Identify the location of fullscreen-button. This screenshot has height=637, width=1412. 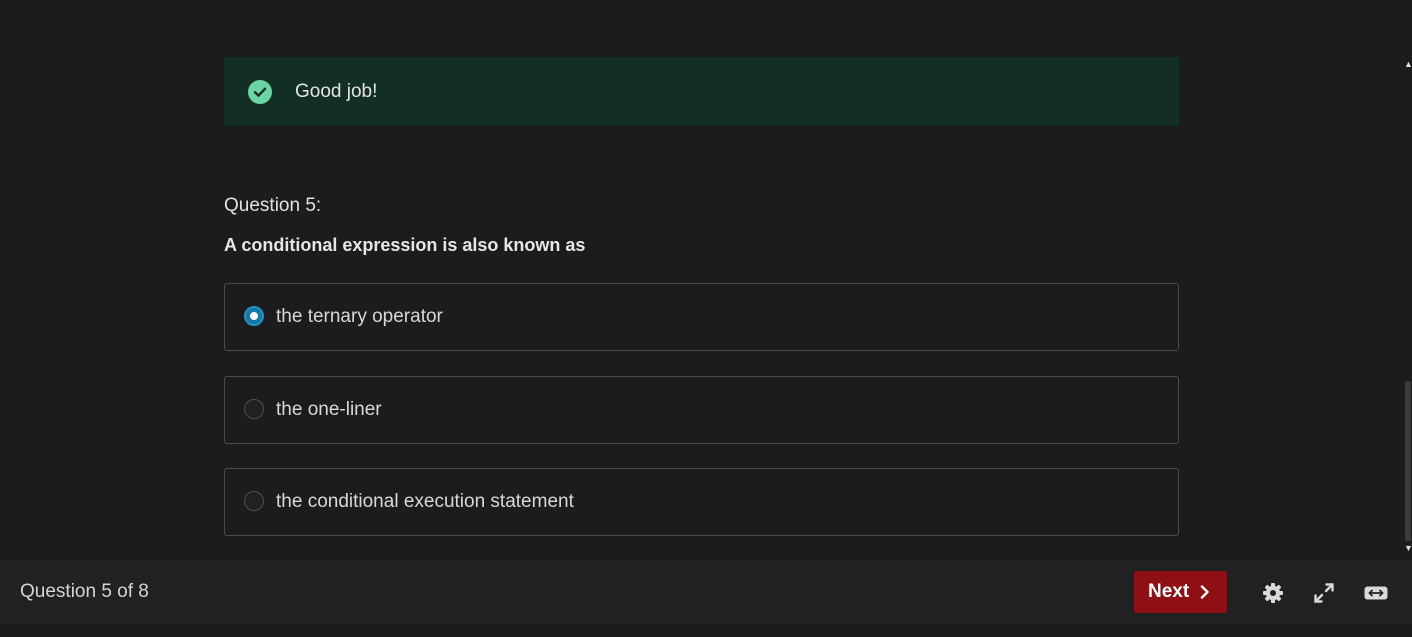
(1324, 593).